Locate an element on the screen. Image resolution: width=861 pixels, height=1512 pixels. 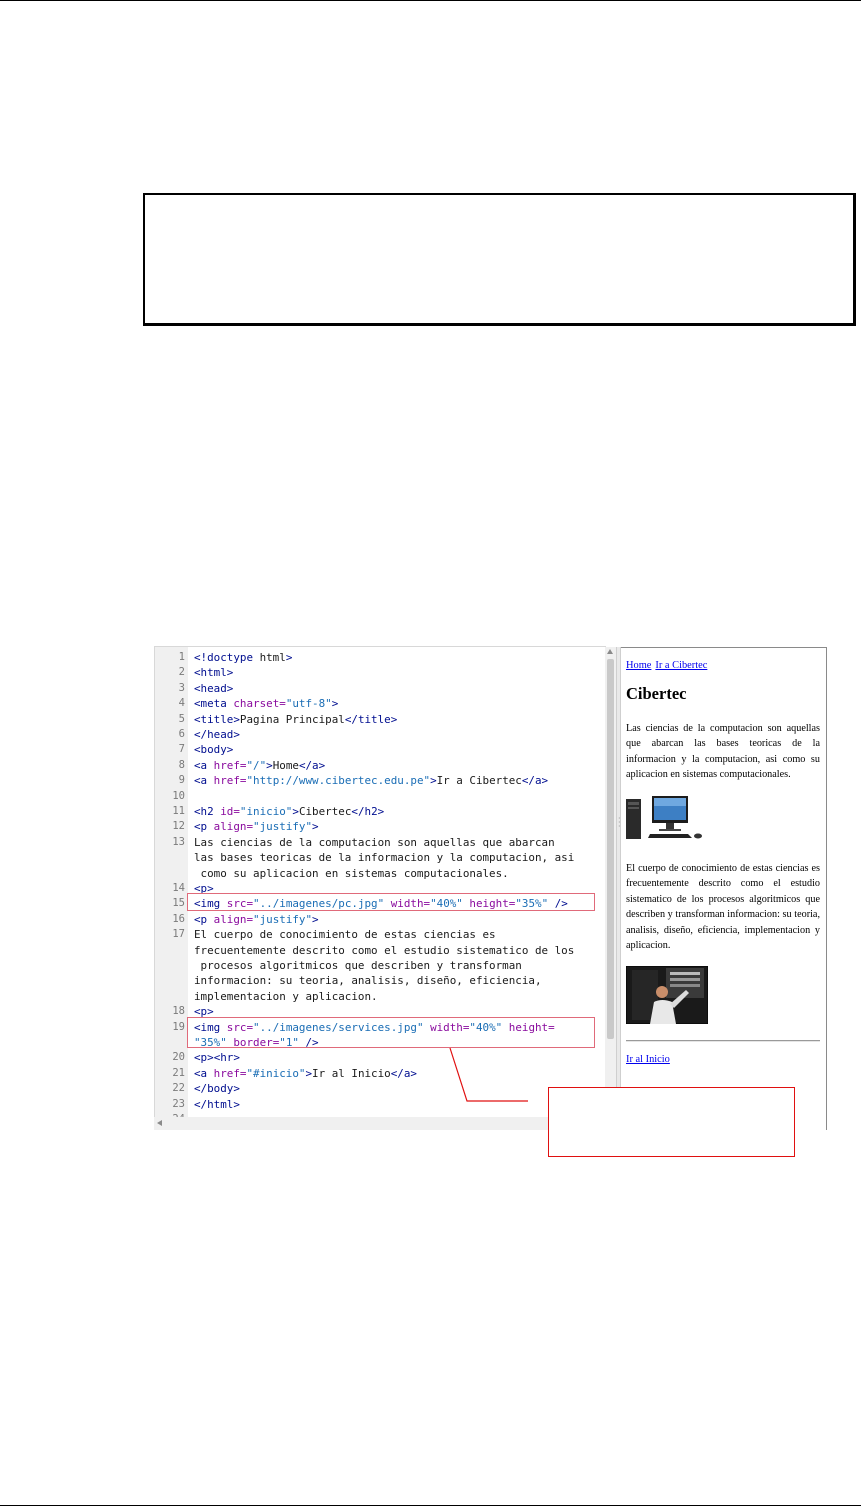
code-line: <a href="#inicio">Ir al Inicio</a> is located at coordinates (305, 1073).